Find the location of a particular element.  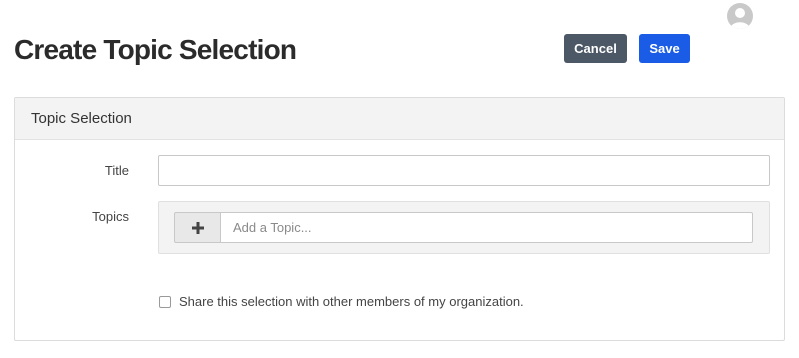

plus-icon is located at coordinates (197, 227).